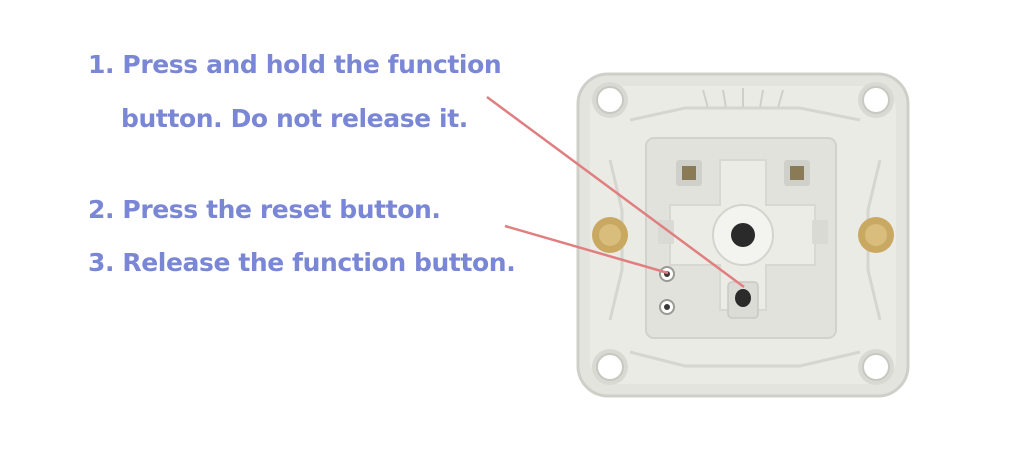 This screenshot has width=1010, height=469. Describe the element at coordinates (615, 192) in the screenshot. I see `leader-lines` at that location.